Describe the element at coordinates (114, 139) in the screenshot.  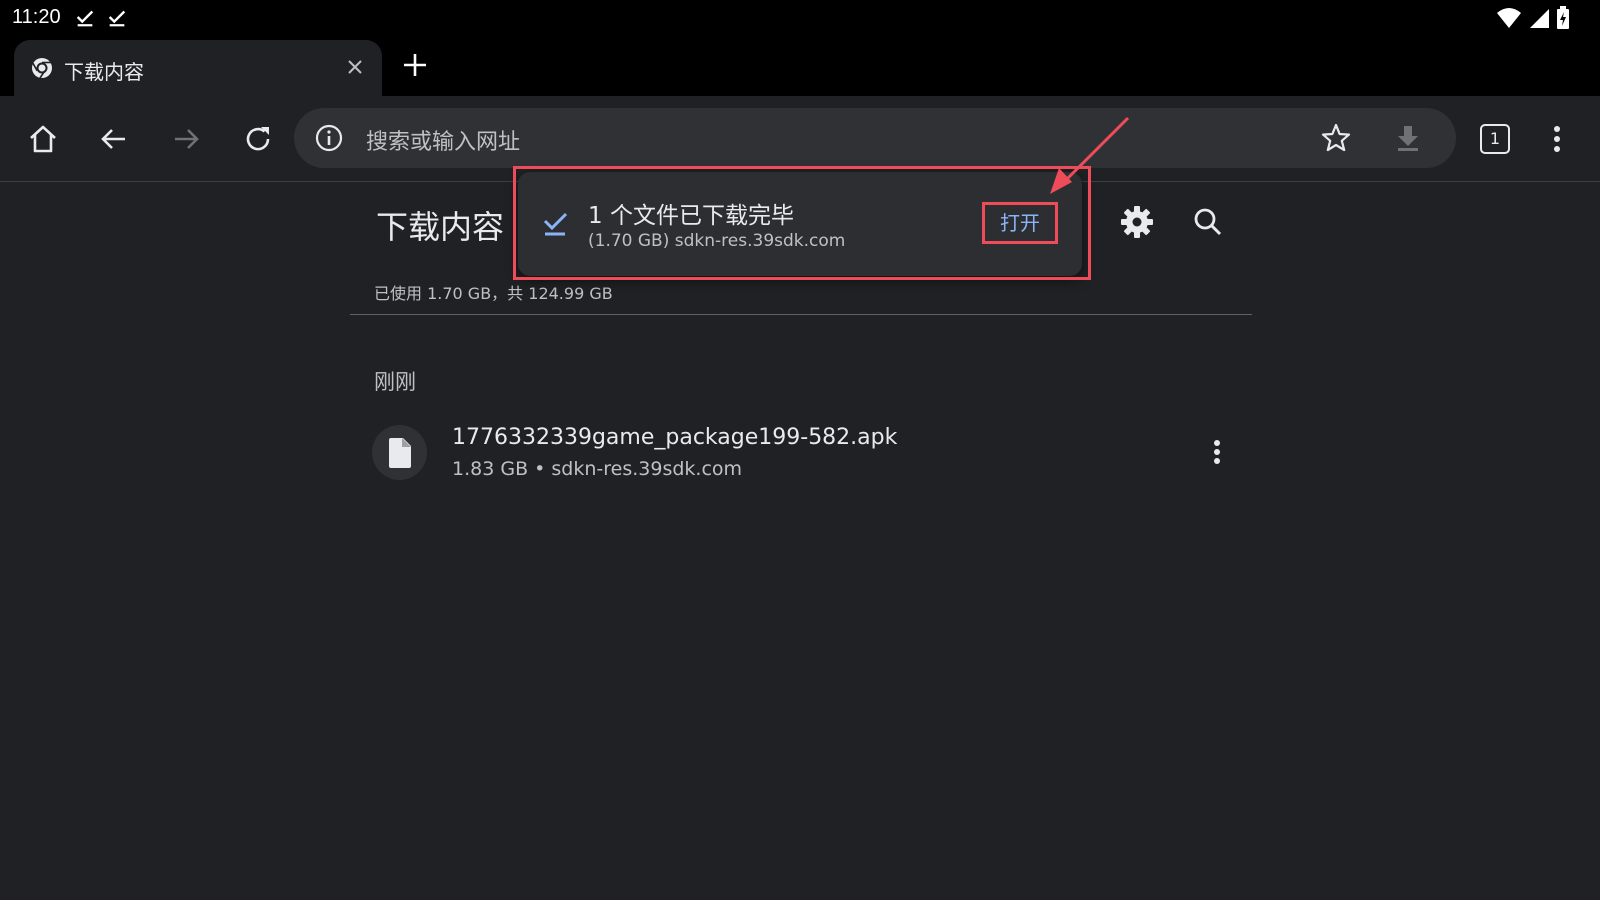
I see `back-arrow-icon` at that location.